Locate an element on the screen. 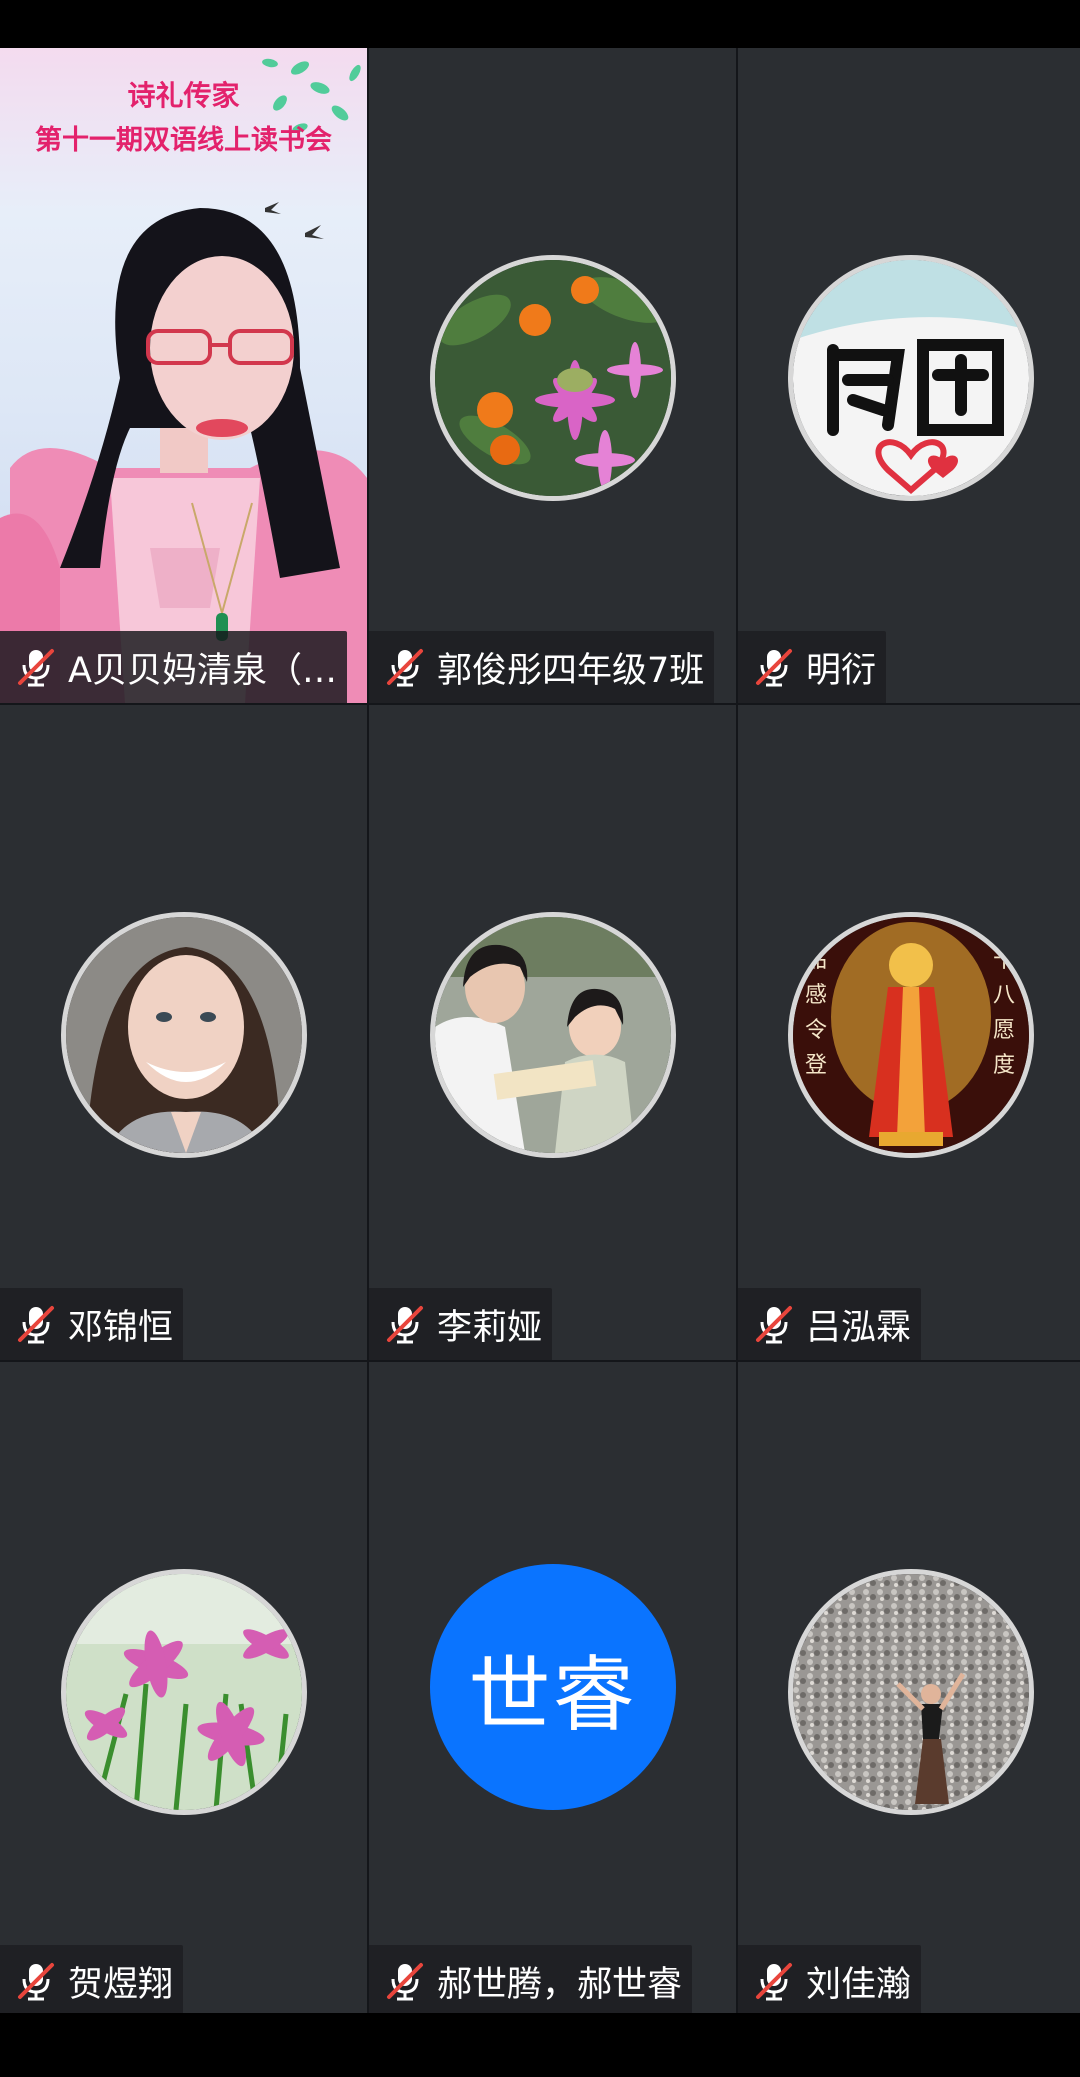 This screenshot has height=2077, width=1080. participant-name: 郝世腾，郝世睿 is located at coordinates (560, 1984).